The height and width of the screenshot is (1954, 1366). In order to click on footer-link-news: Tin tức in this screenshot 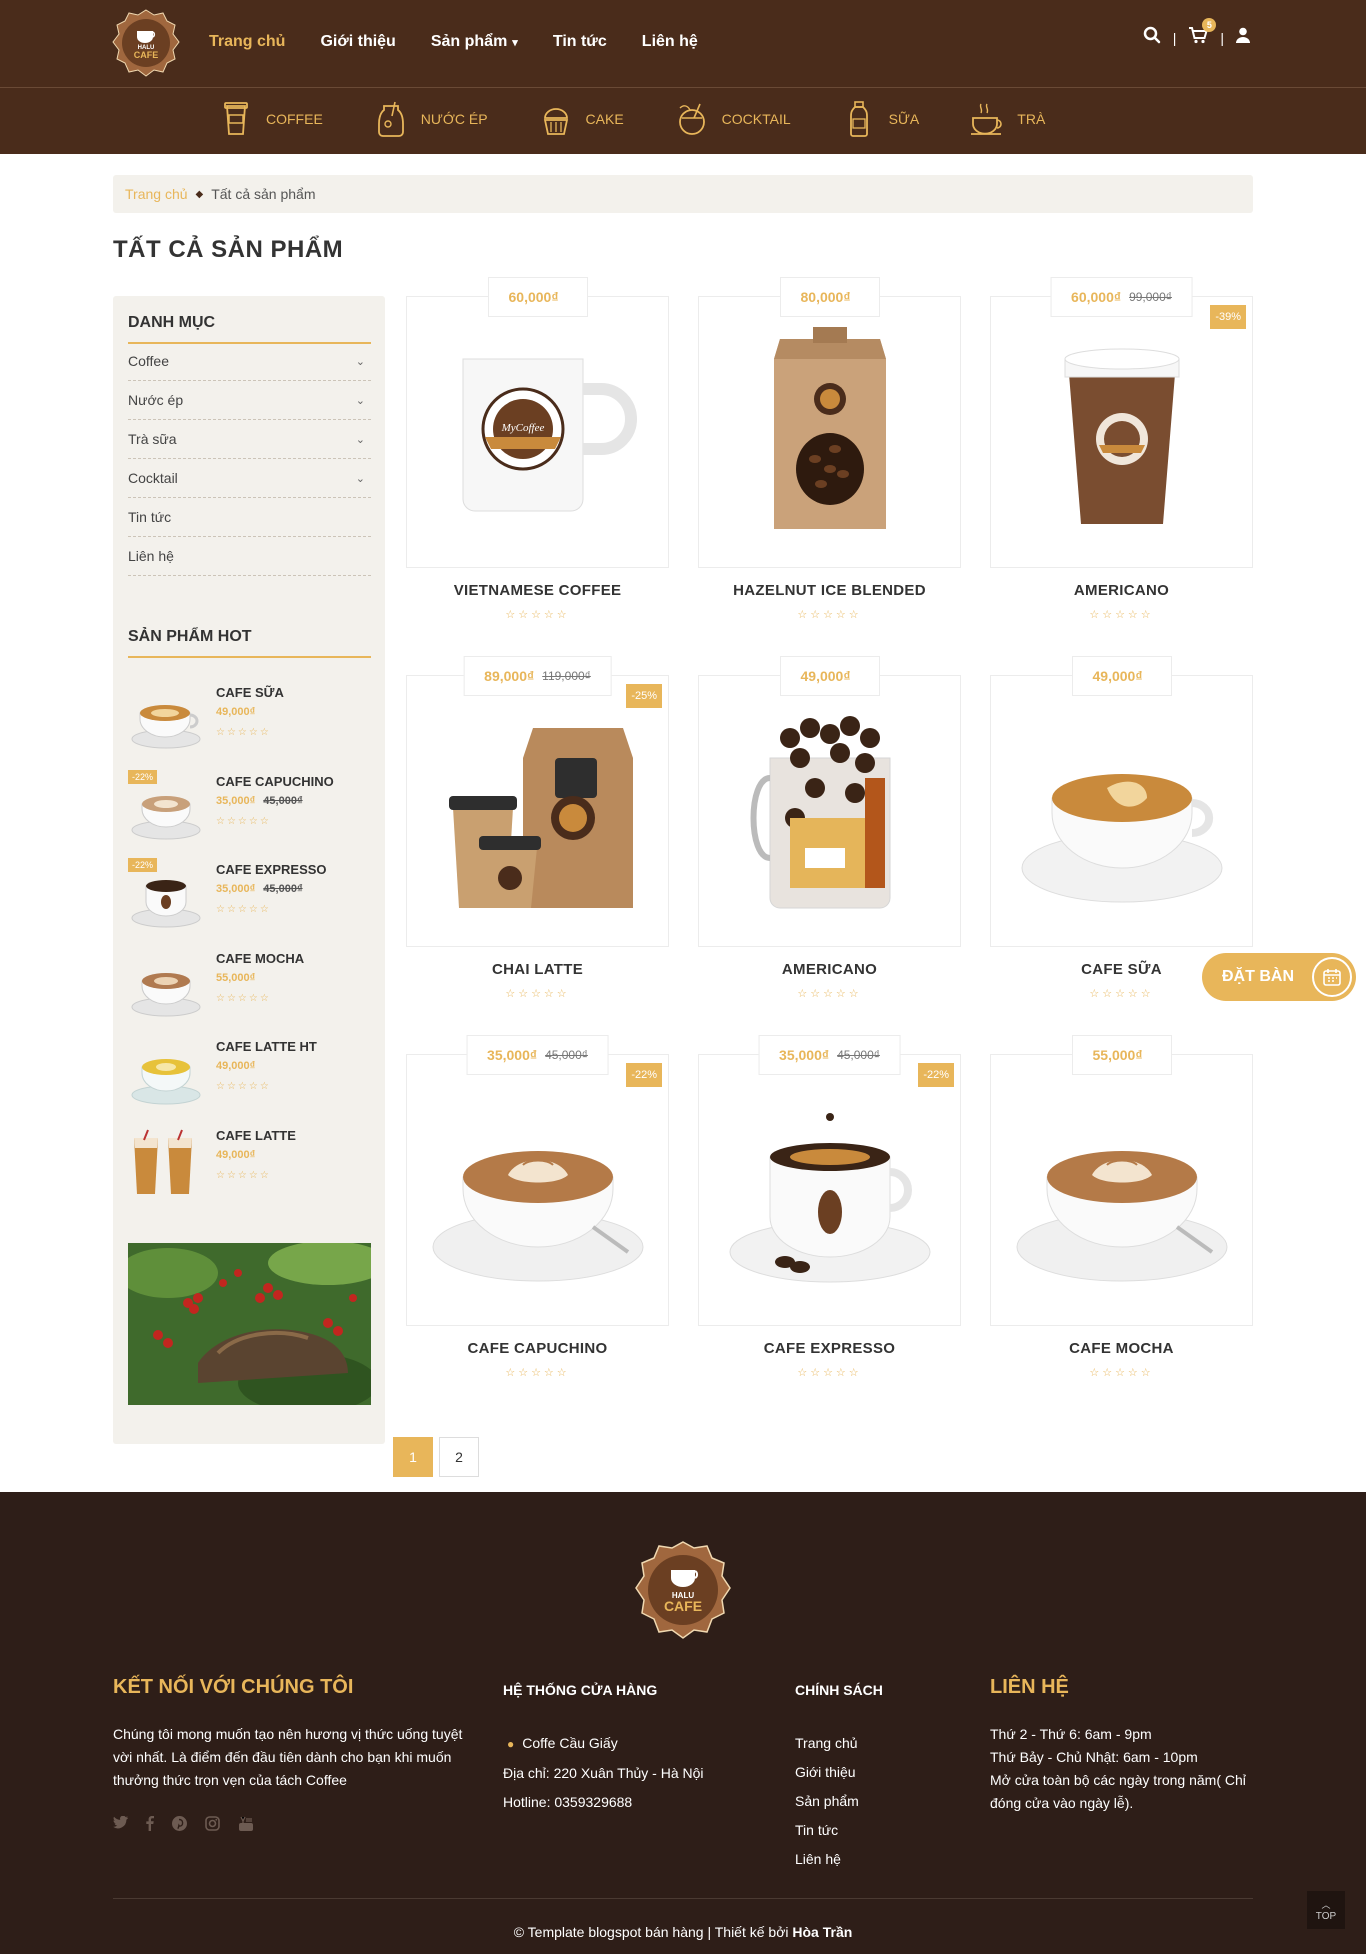, I will do `click(870, 1830)`.